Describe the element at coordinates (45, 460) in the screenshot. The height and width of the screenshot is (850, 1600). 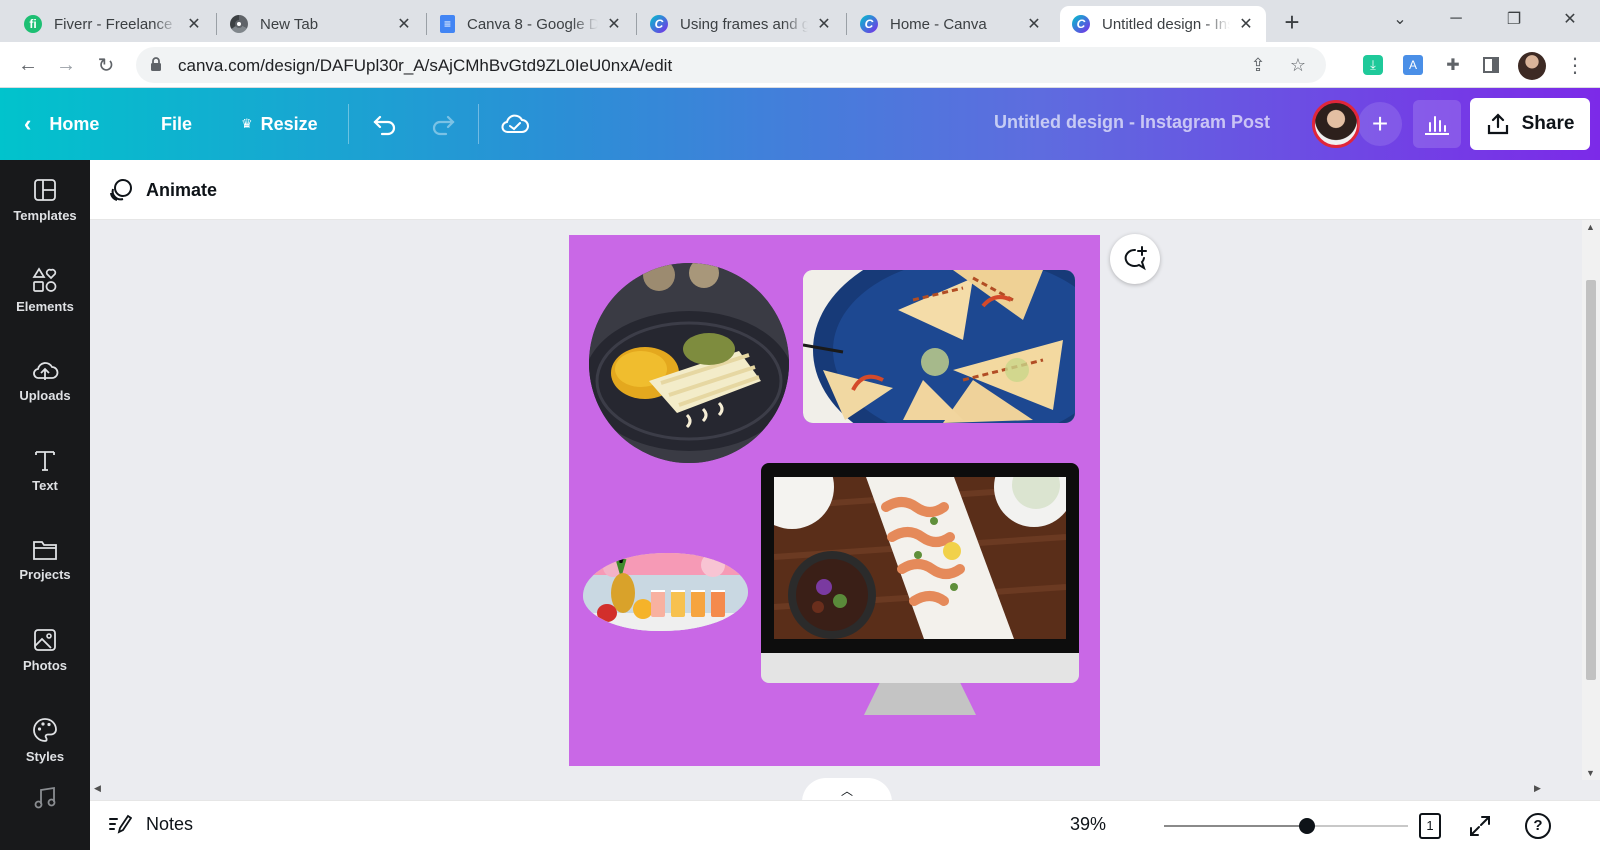
I see `text-icon` at that location.